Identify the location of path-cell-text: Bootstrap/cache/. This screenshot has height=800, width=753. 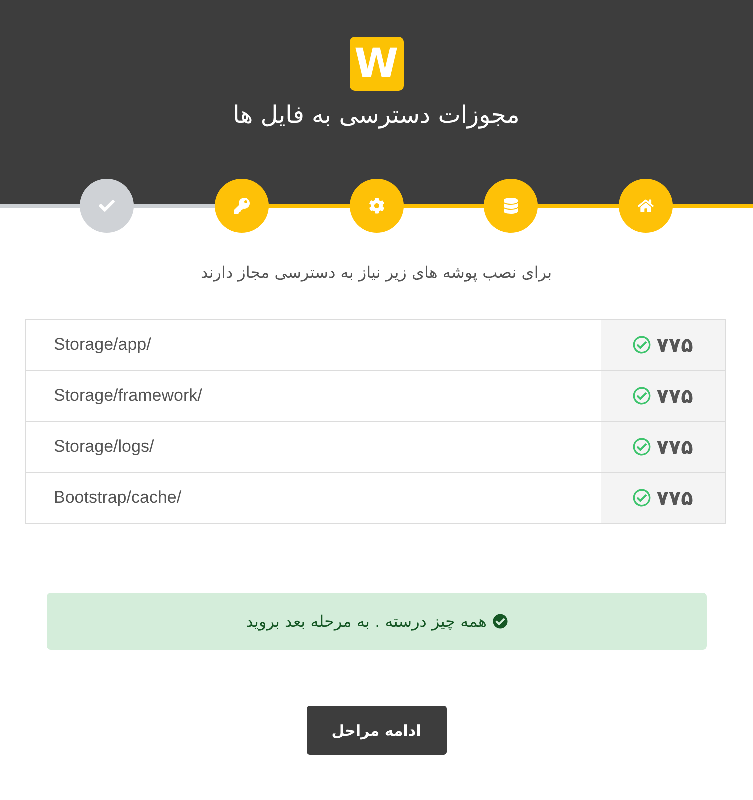
(118, 498).